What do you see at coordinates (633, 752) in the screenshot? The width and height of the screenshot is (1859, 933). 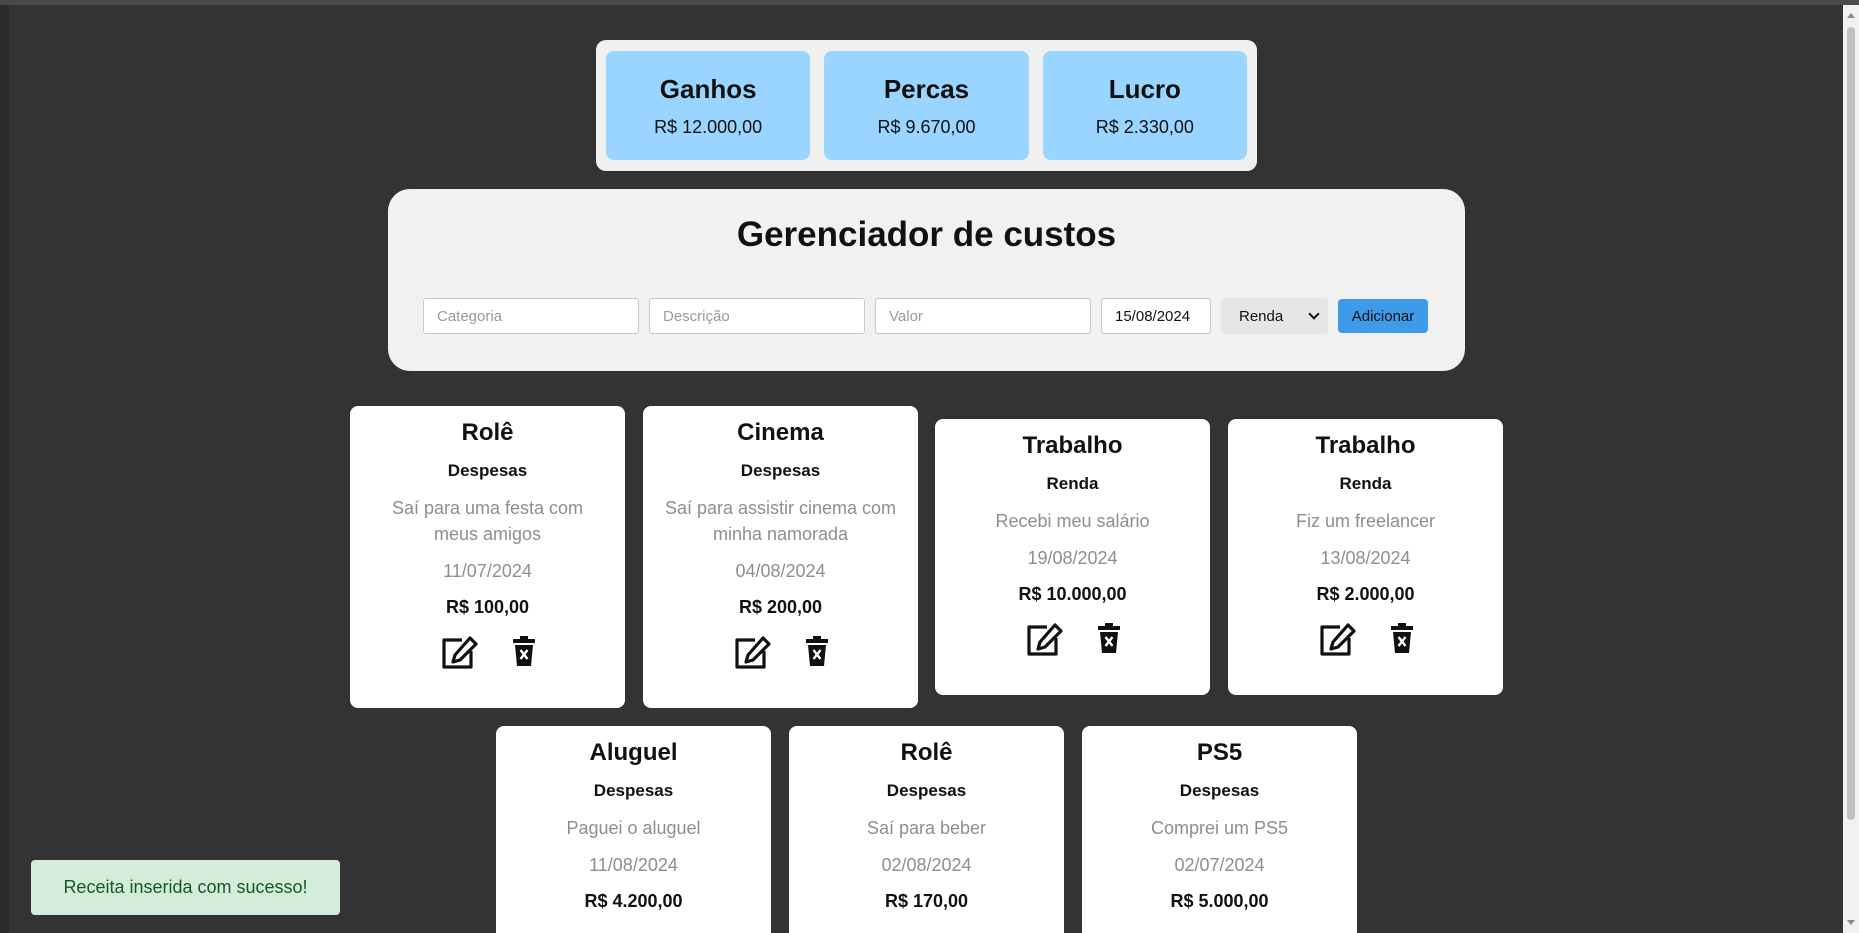 I see `card-category: Aluguel` at bounding box center [633, 752].